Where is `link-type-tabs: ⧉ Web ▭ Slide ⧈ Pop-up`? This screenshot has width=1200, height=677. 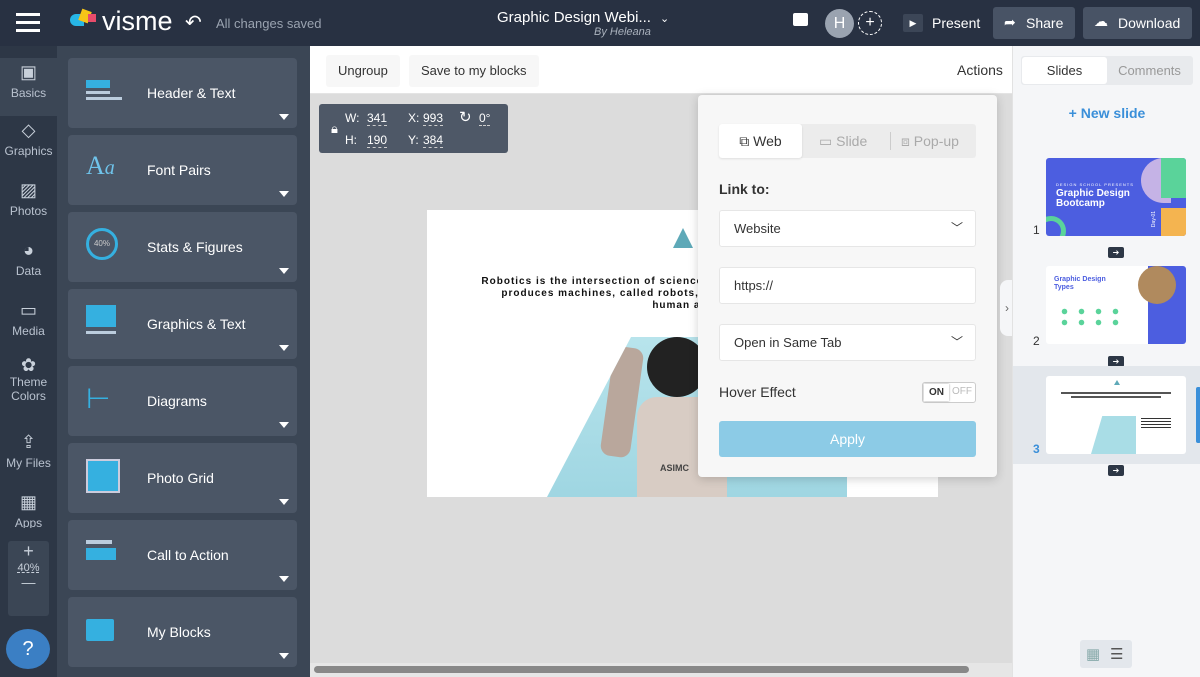
link-type-tabs: ⧉ Web ▭ Slide ⧈ Pop-up is located at coordinates (847, 141).